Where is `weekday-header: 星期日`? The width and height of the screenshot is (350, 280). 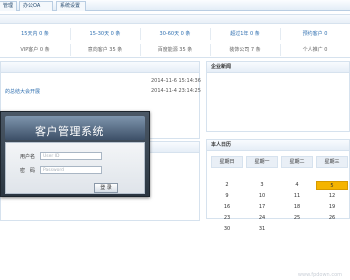
weekday-header: 星期日 is located at coordinates (227, 162).